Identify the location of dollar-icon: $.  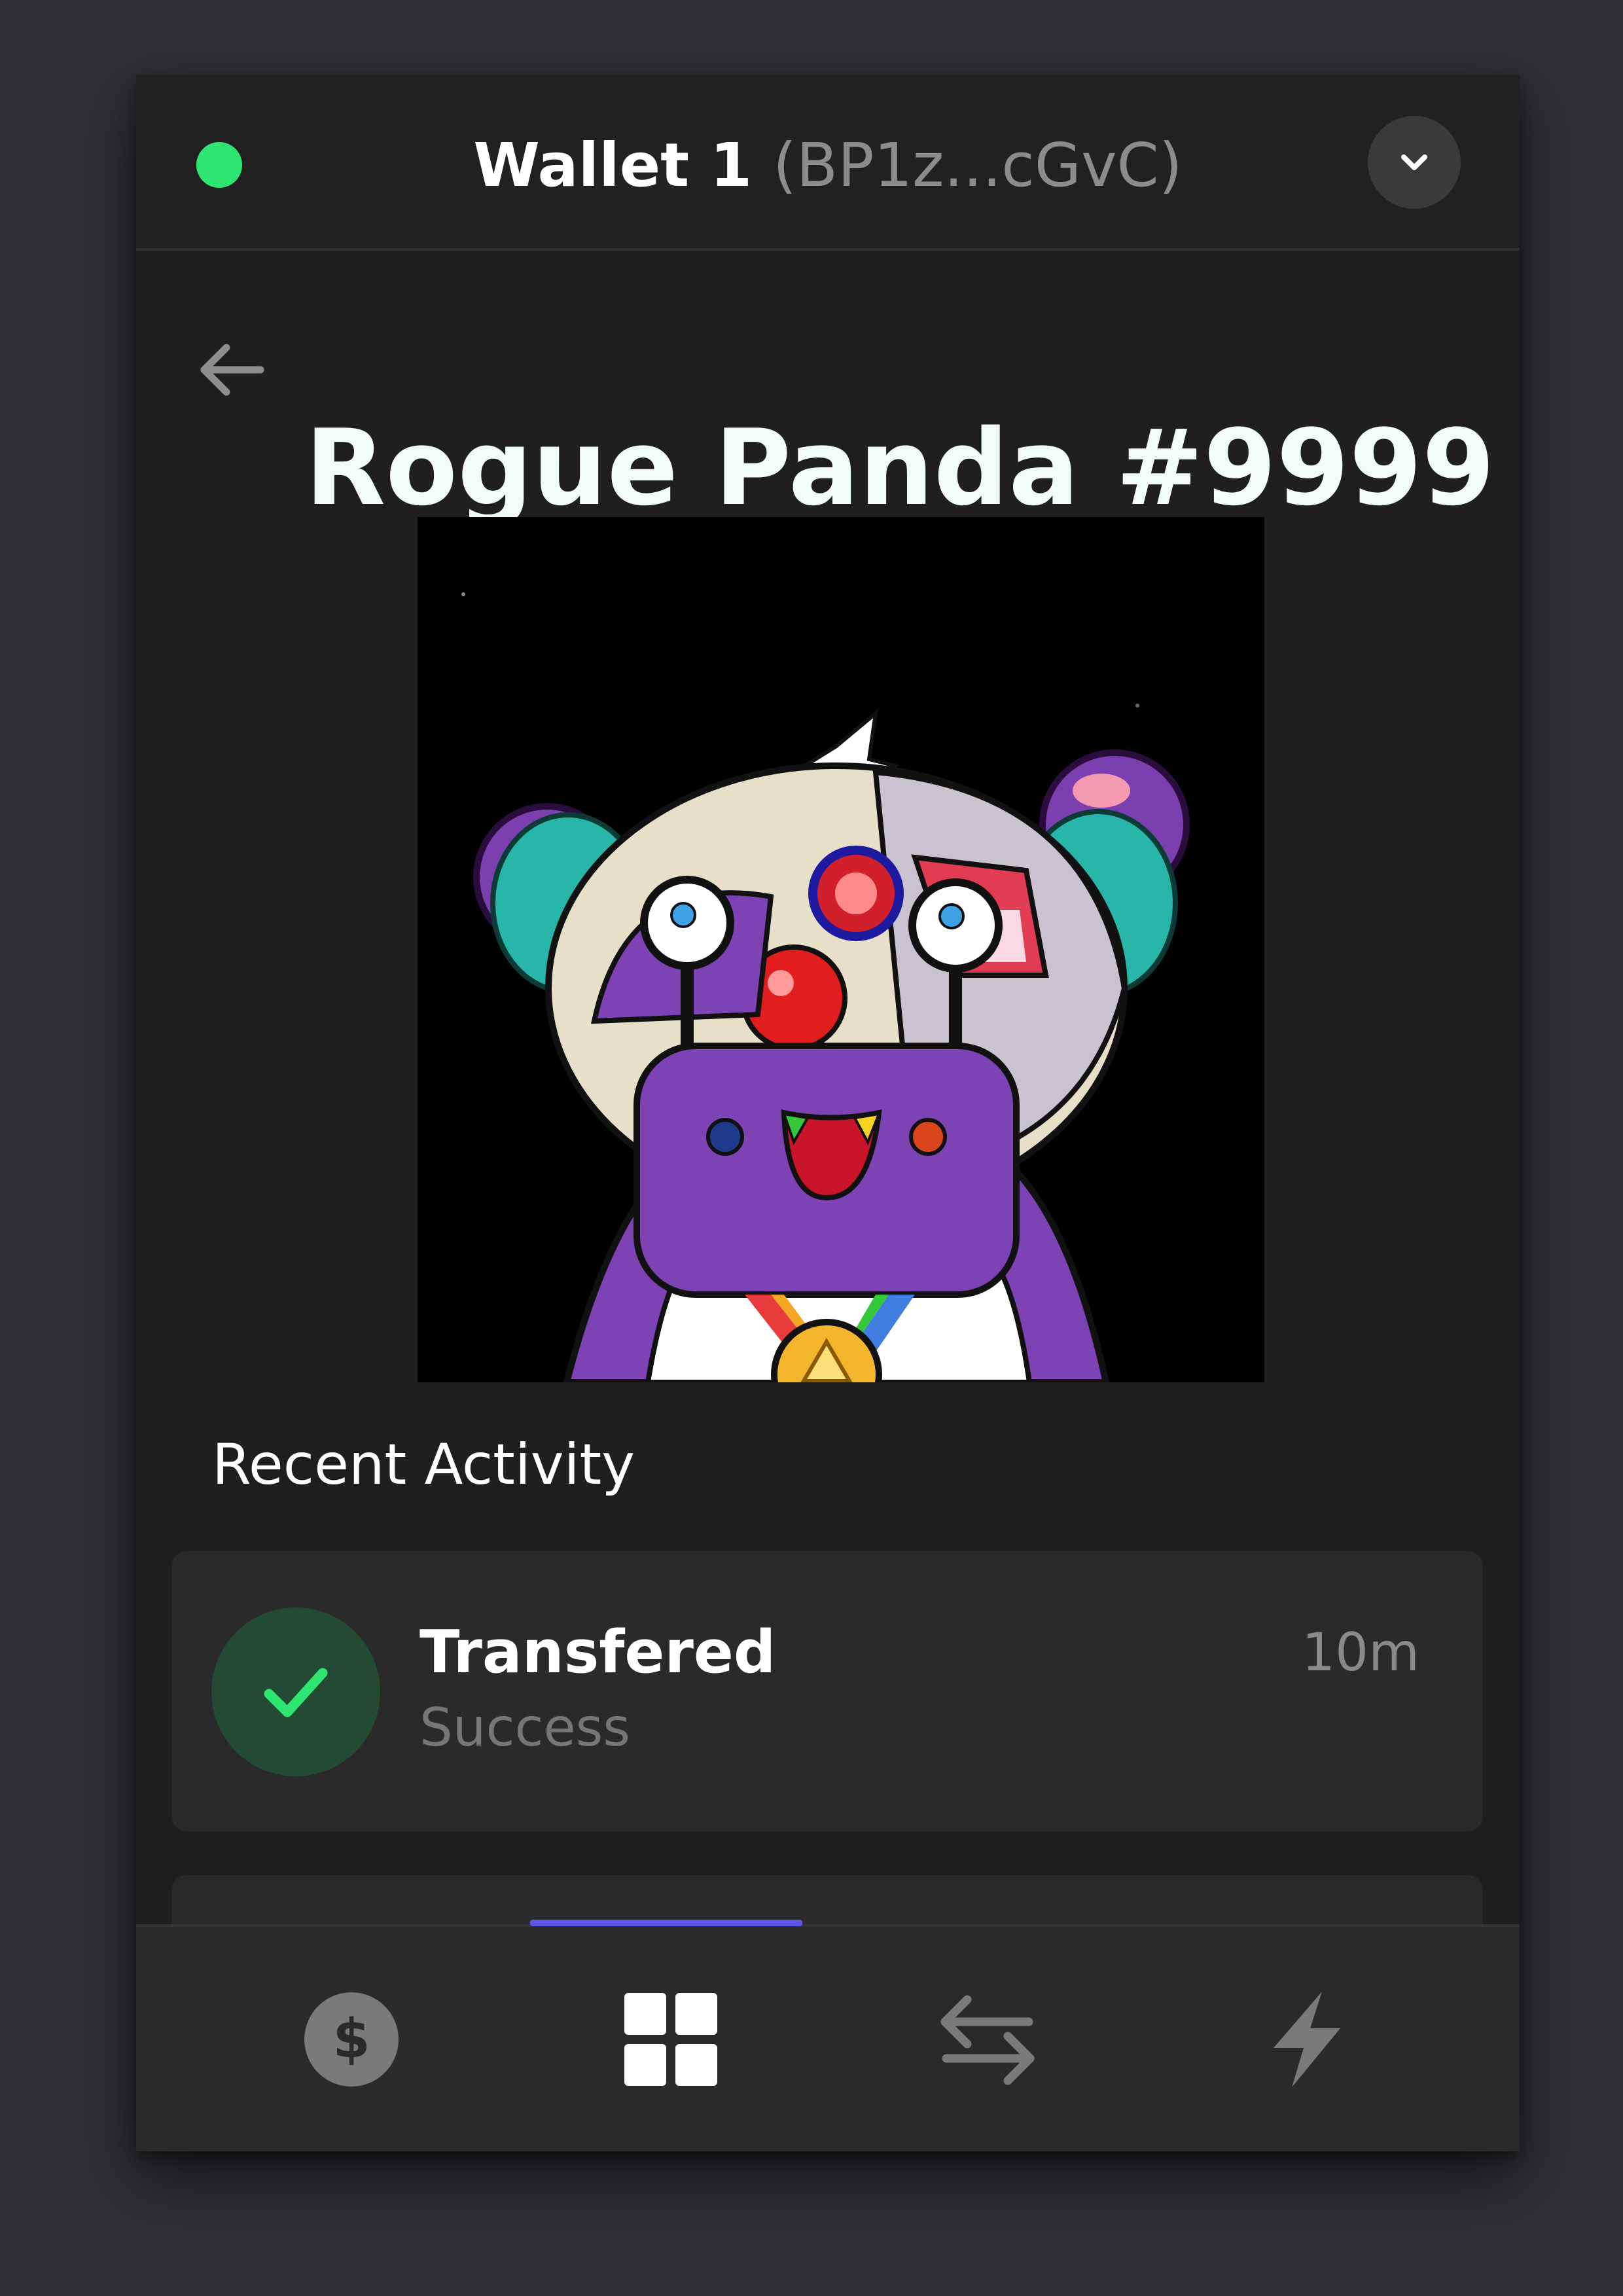
(351, 2039).